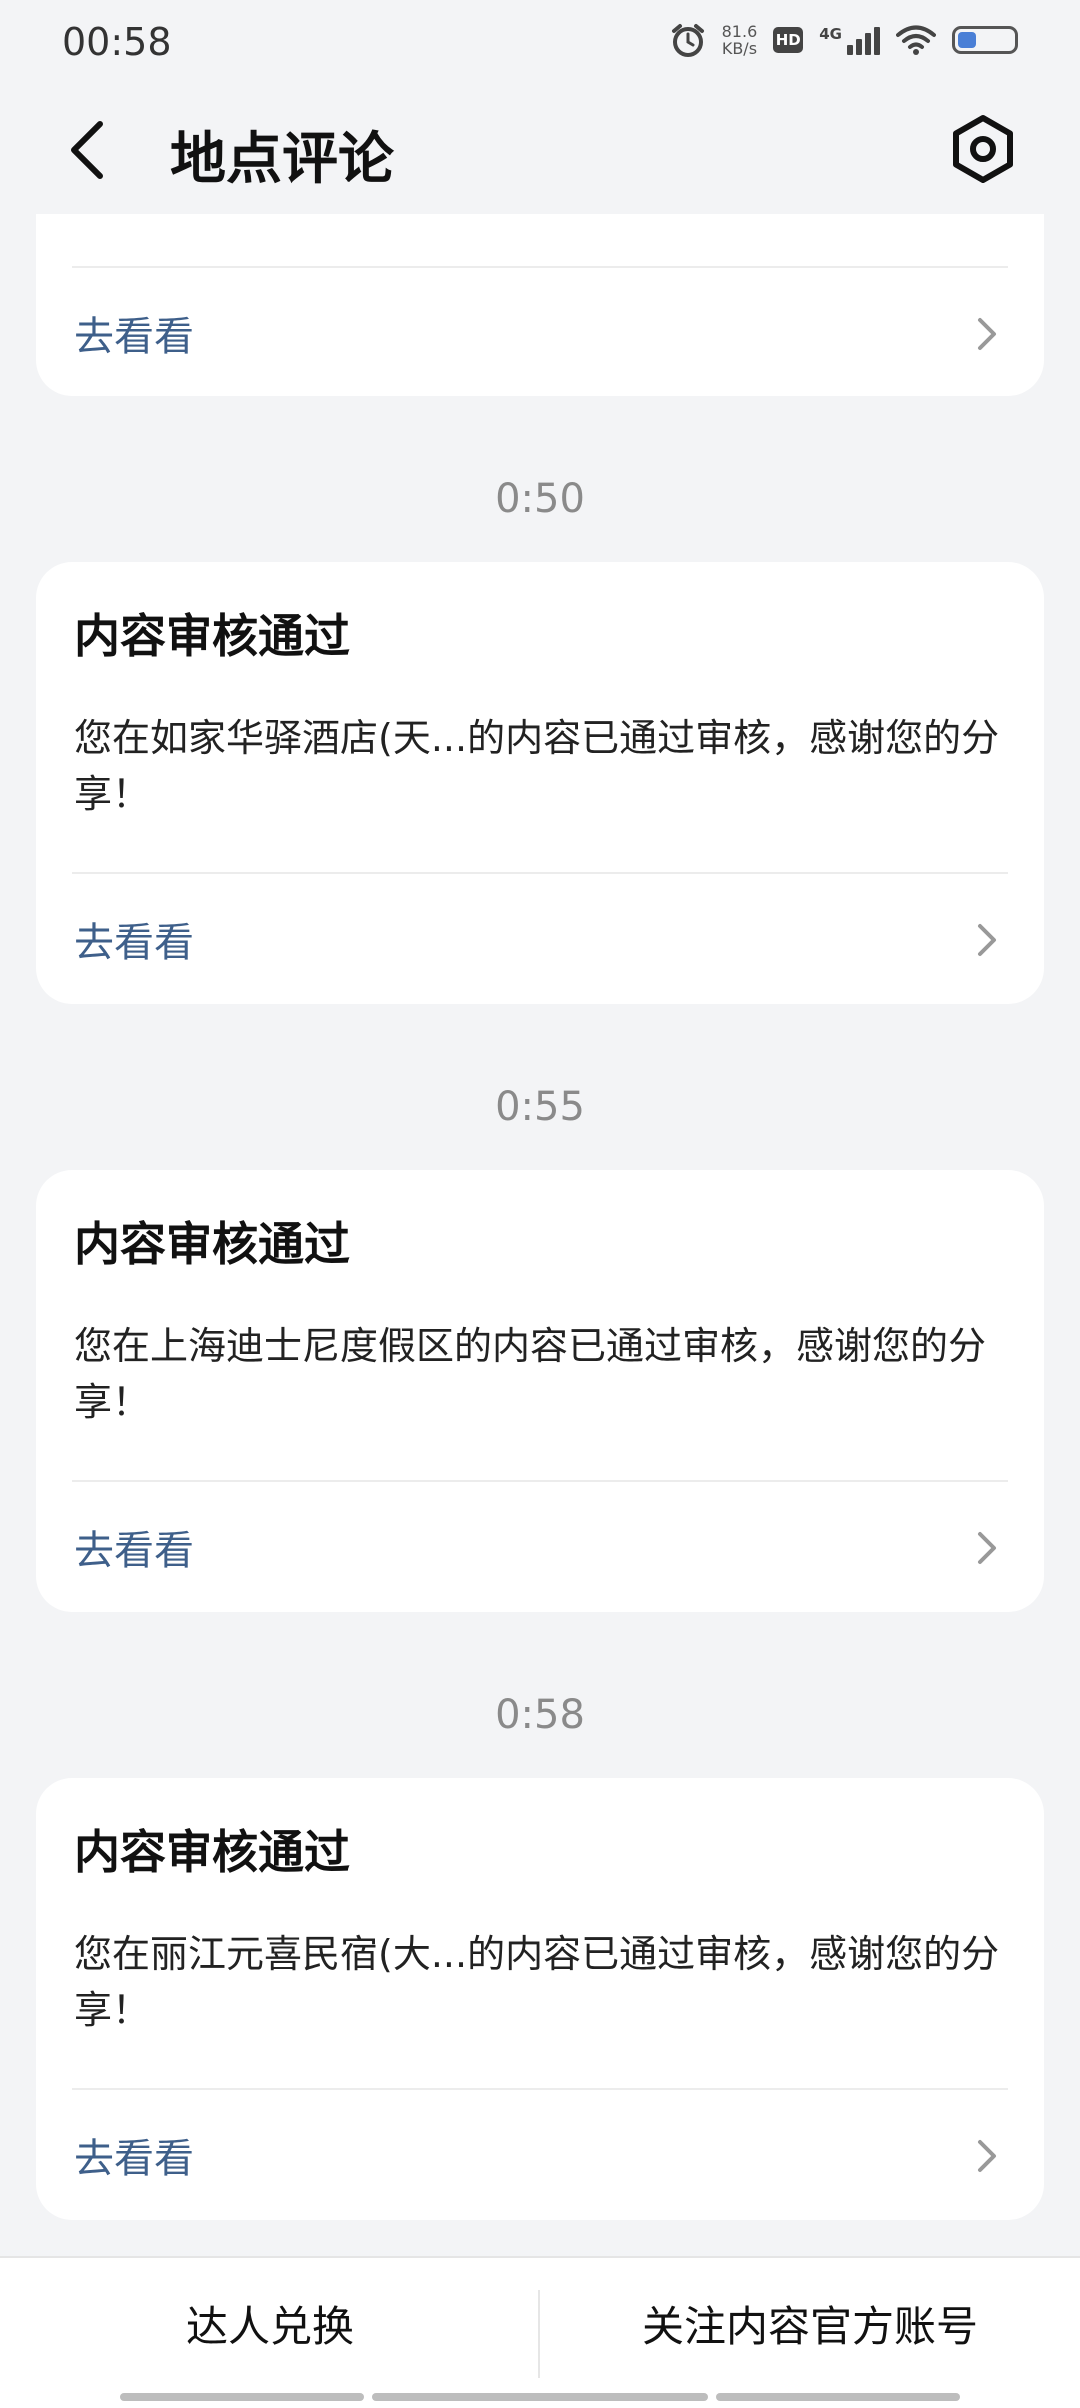  Describe the element at coordinates (90, 150) in the screenshot. I see `back-arrow-icon` at that location.